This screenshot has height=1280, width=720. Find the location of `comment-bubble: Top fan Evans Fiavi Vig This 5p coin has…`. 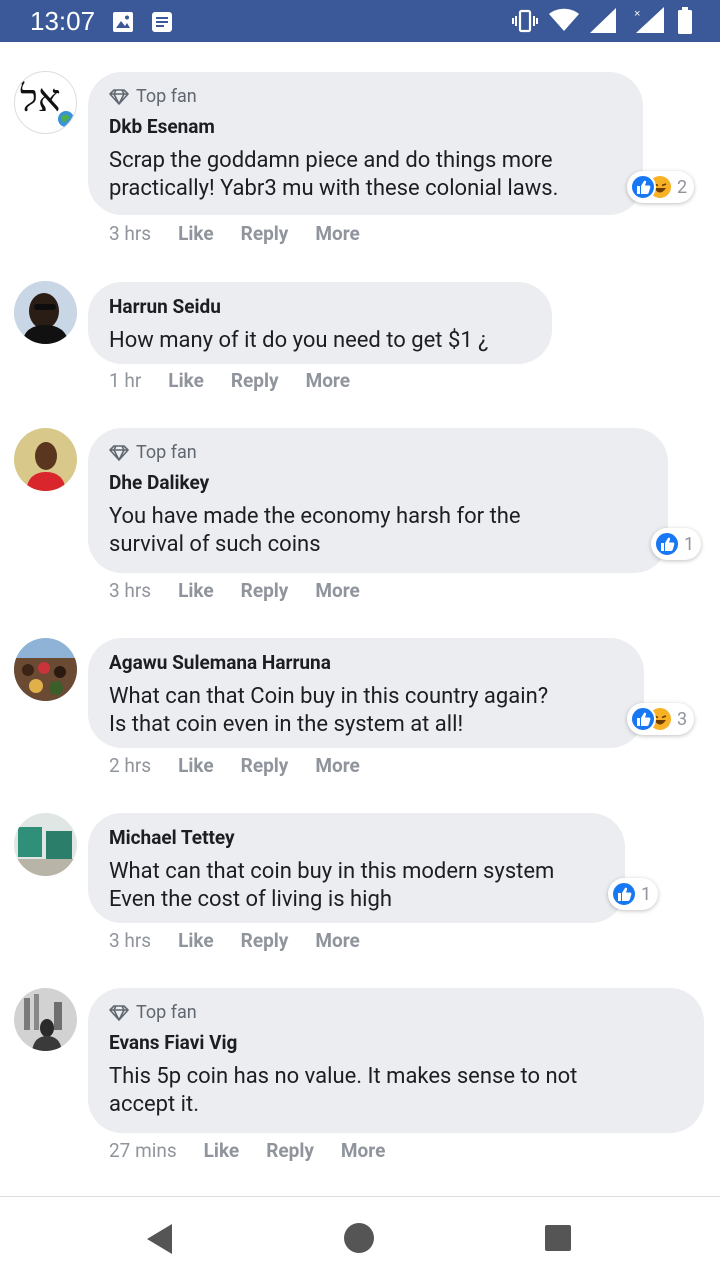

comment-bubble: Top fan Evans Fiavi Vig This 5p coin has… is located at coordinates (396, 1060).